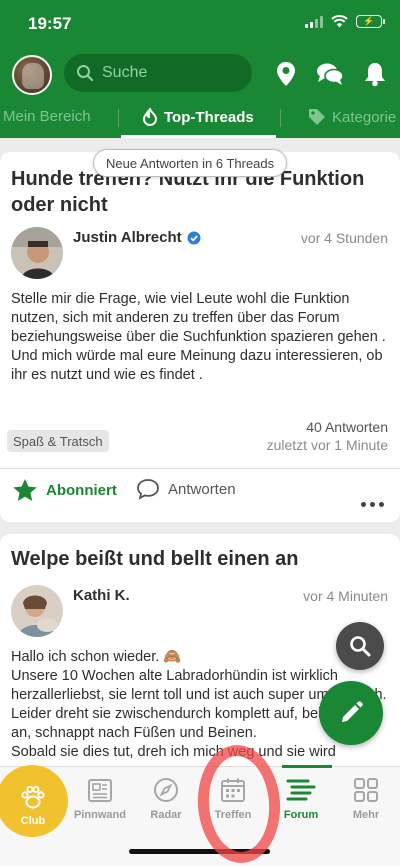  Describe the element at coordinates (364, 117) in the screenshot. I see `tab-kategorien-label: Kategorie` at that location.